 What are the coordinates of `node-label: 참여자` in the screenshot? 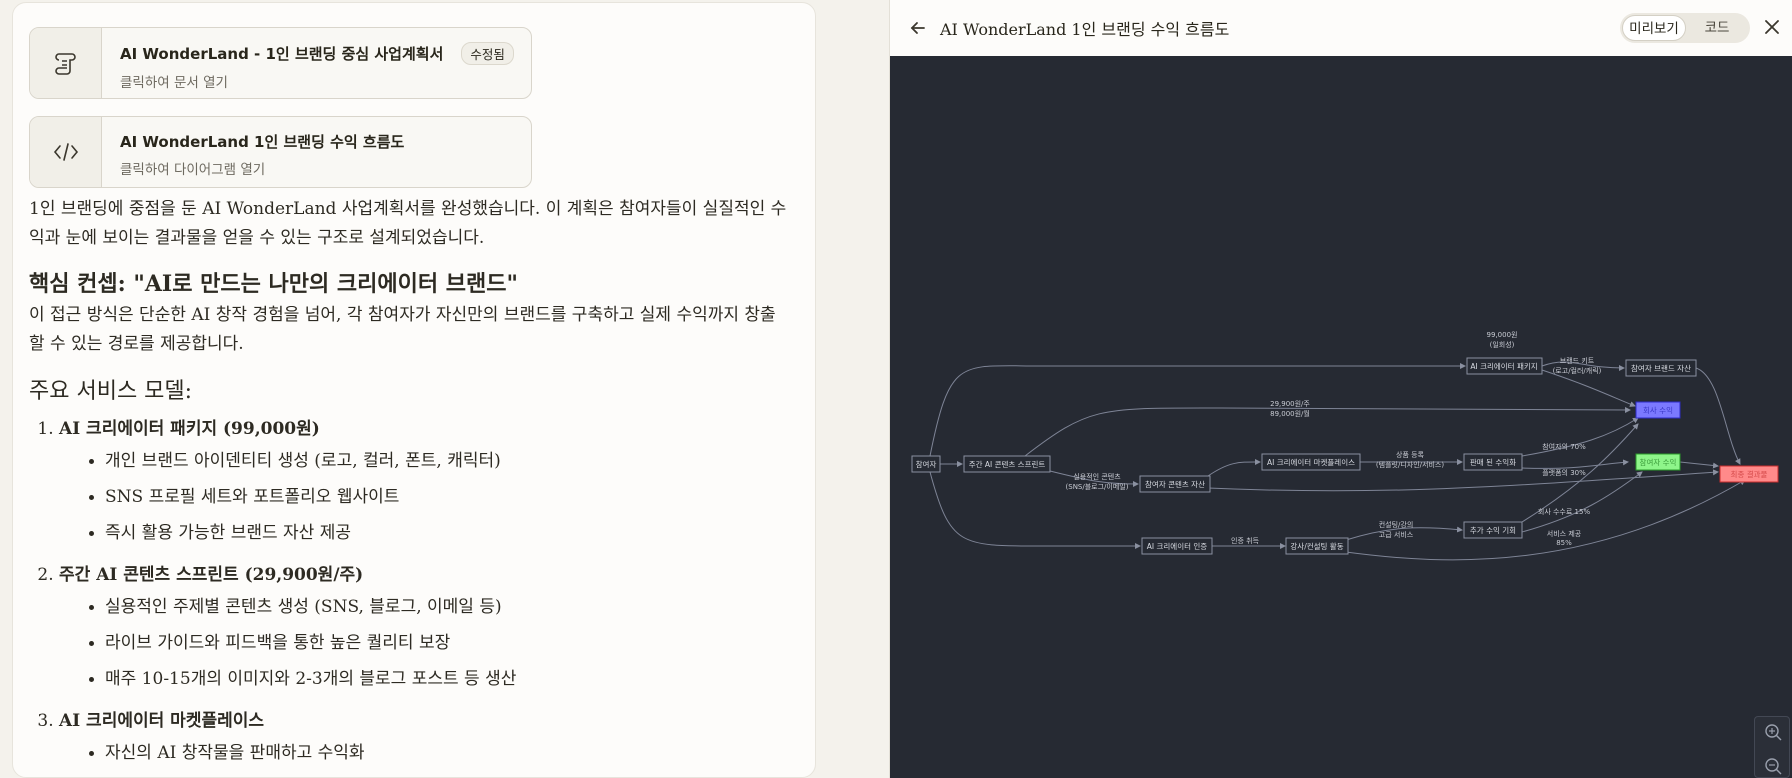 It's located at (926, 464).